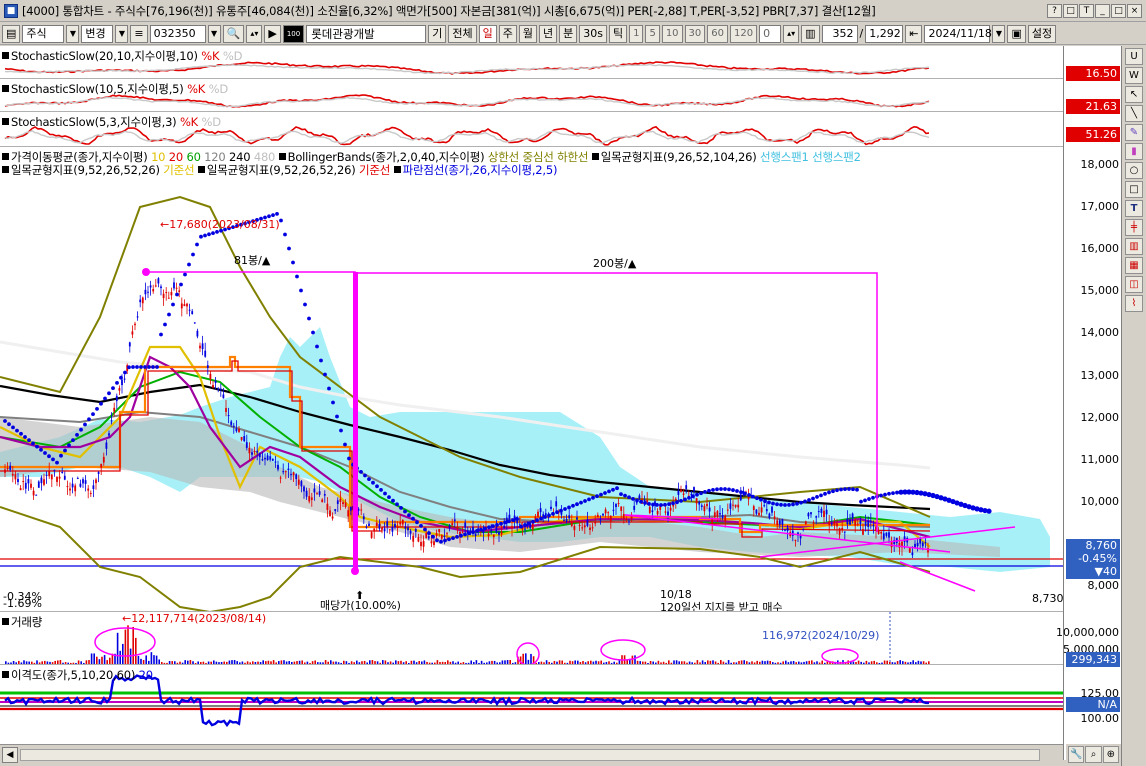 The width and height of the screenshot is (1146, 766). I want to click on minute-60: 60, so click(718, 33).